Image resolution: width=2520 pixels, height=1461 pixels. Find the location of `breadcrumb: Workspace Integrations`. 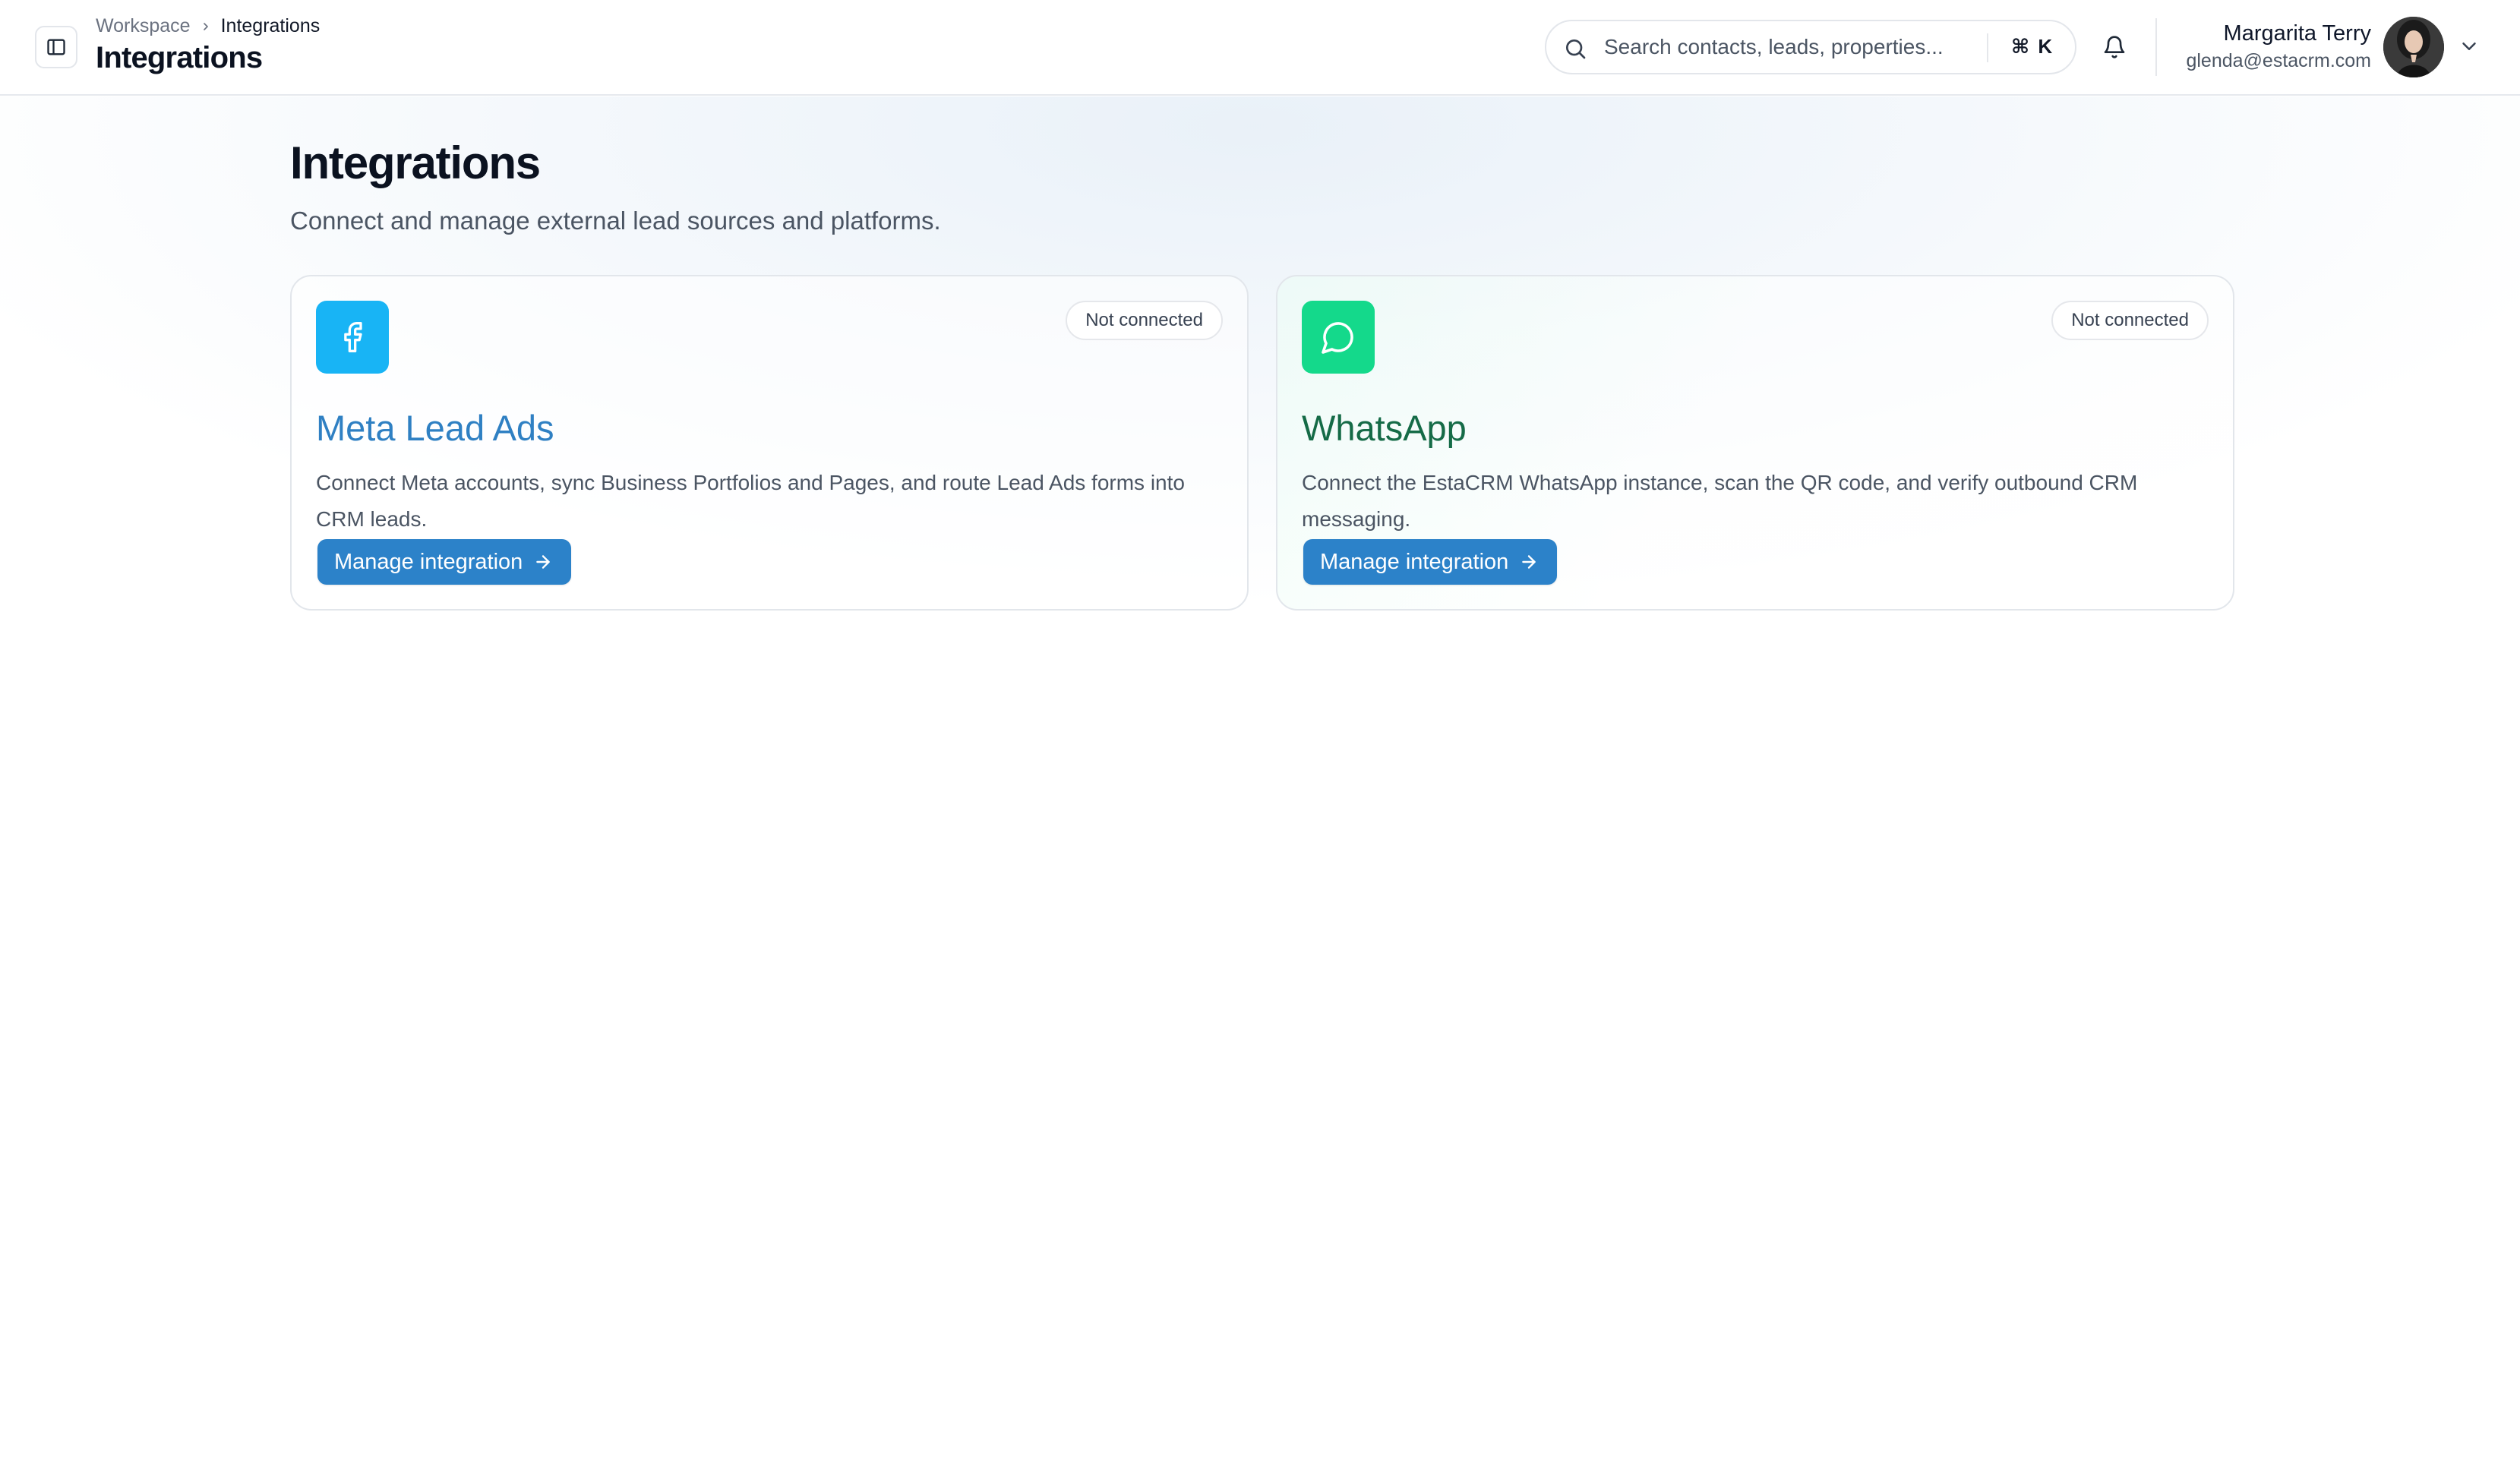

breadcrumb: Workspace Integrations is located at coordinates (208, 26).